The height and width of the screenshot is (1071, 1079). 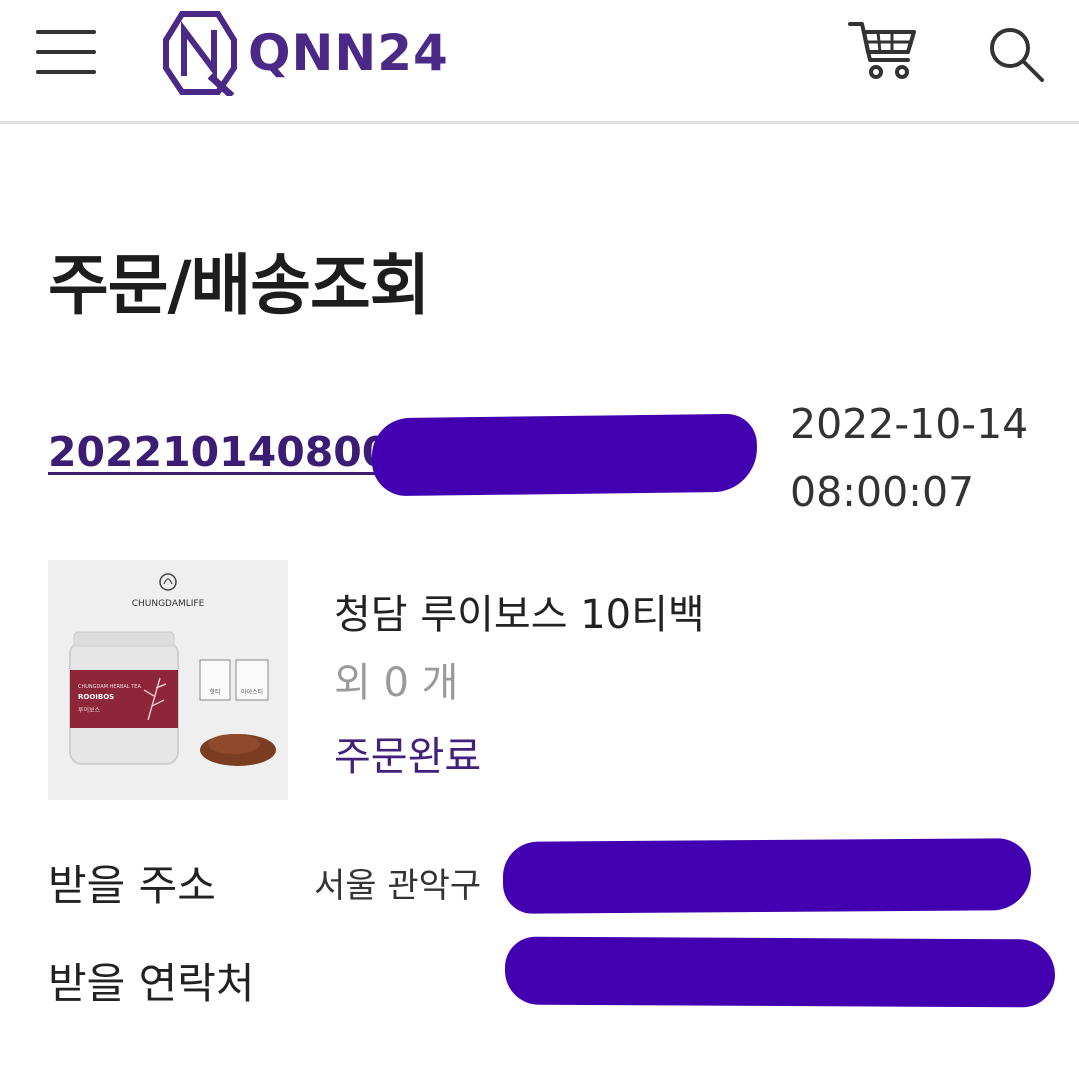 What do you see at coordinates (96, 697) in the screenshot?
I see `thumb-product-text: ROOIBOS` at bounding box center [96, 697].